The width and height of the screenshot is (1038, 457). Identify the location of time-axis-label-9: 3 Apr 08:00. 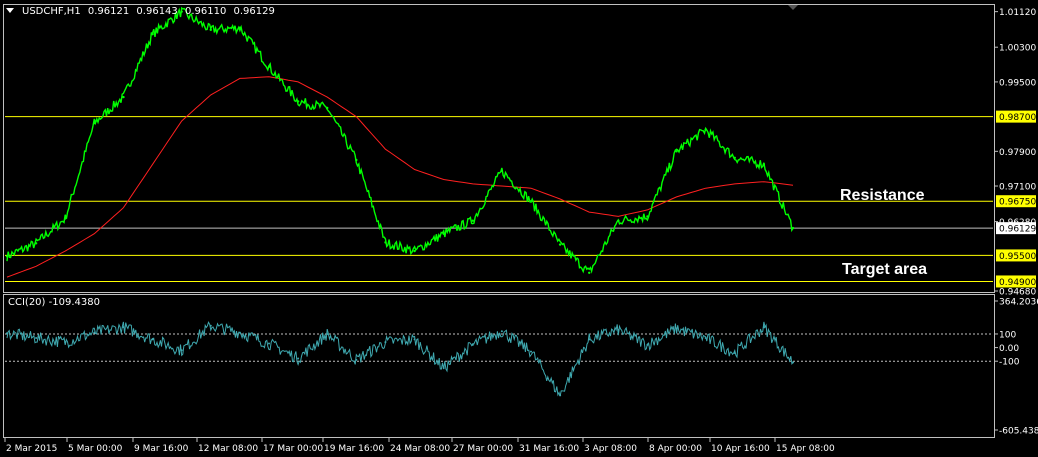
(610, 449).